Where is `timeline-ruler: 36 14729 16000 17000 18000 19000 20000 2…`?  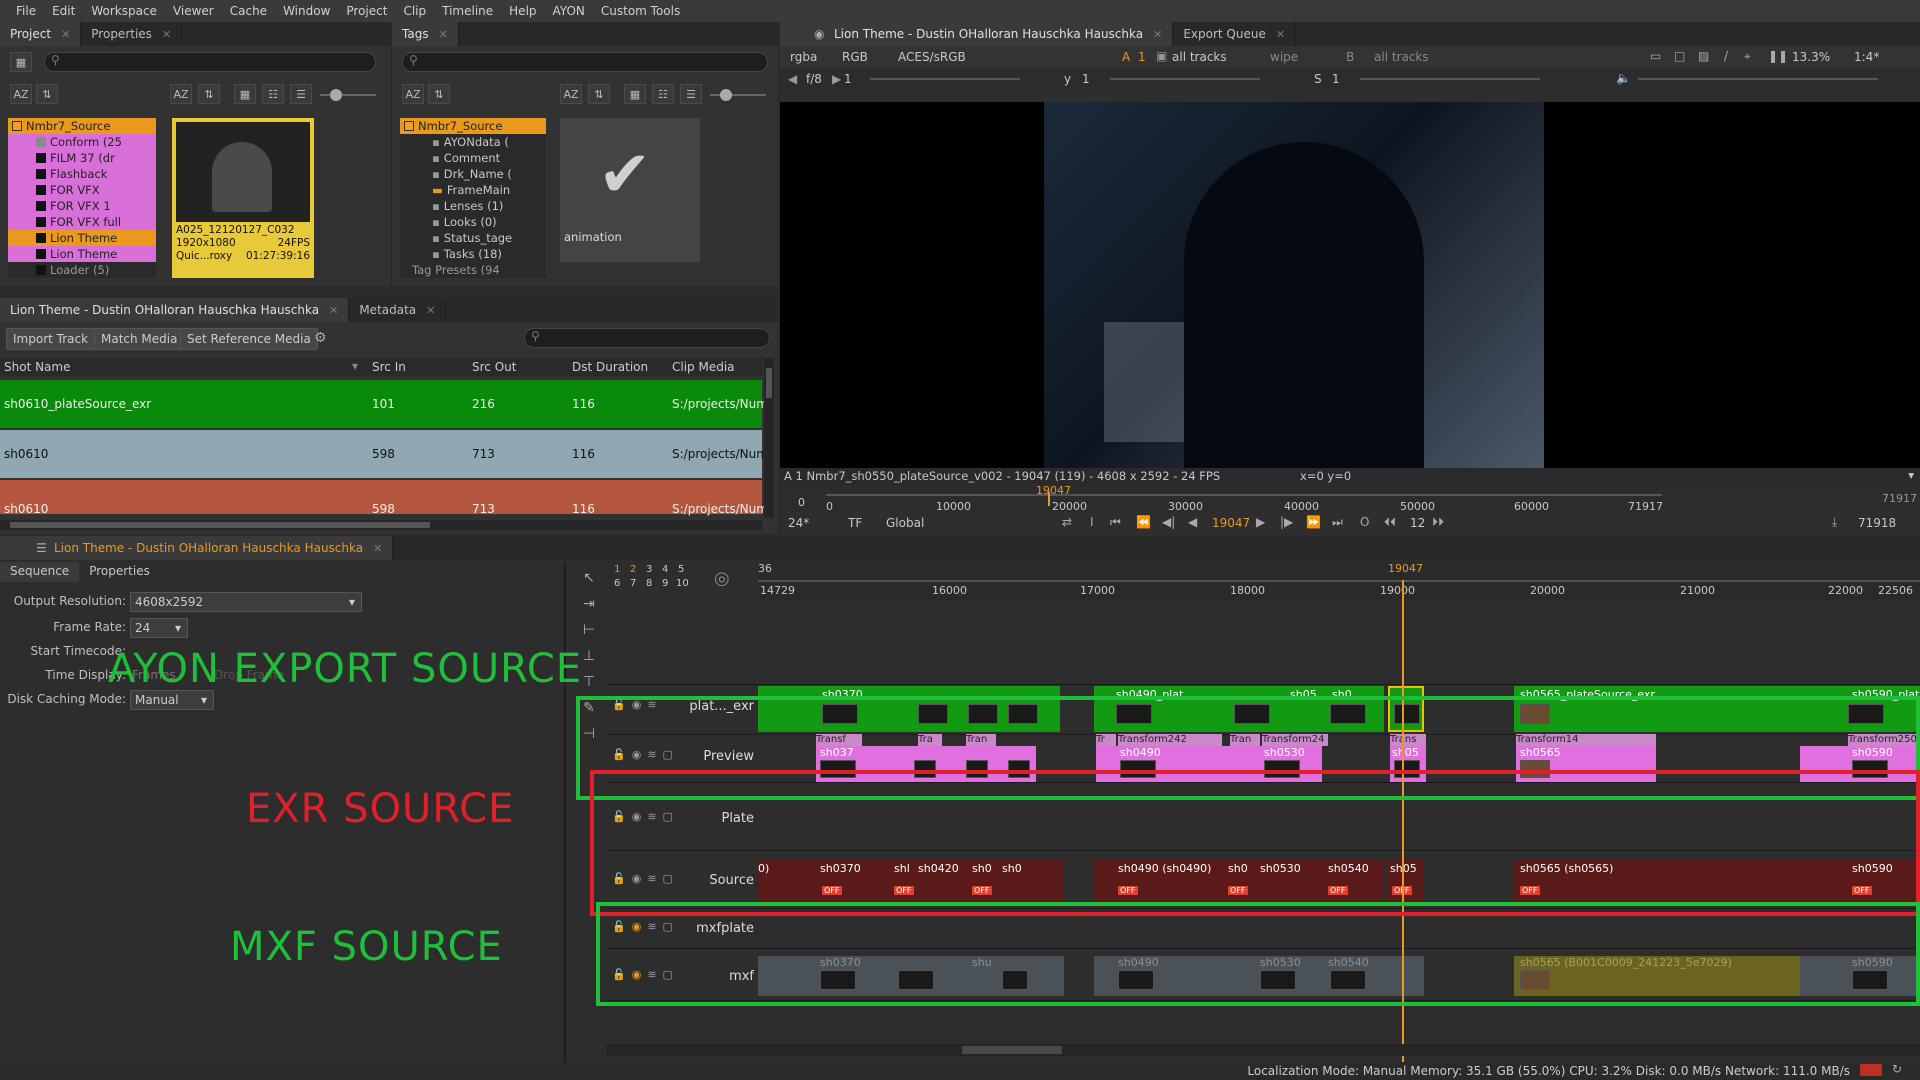 timeline-ruler: 36 14729 16000 17000 18000 19000 20000 2… is located at coordinates (1339, 581).